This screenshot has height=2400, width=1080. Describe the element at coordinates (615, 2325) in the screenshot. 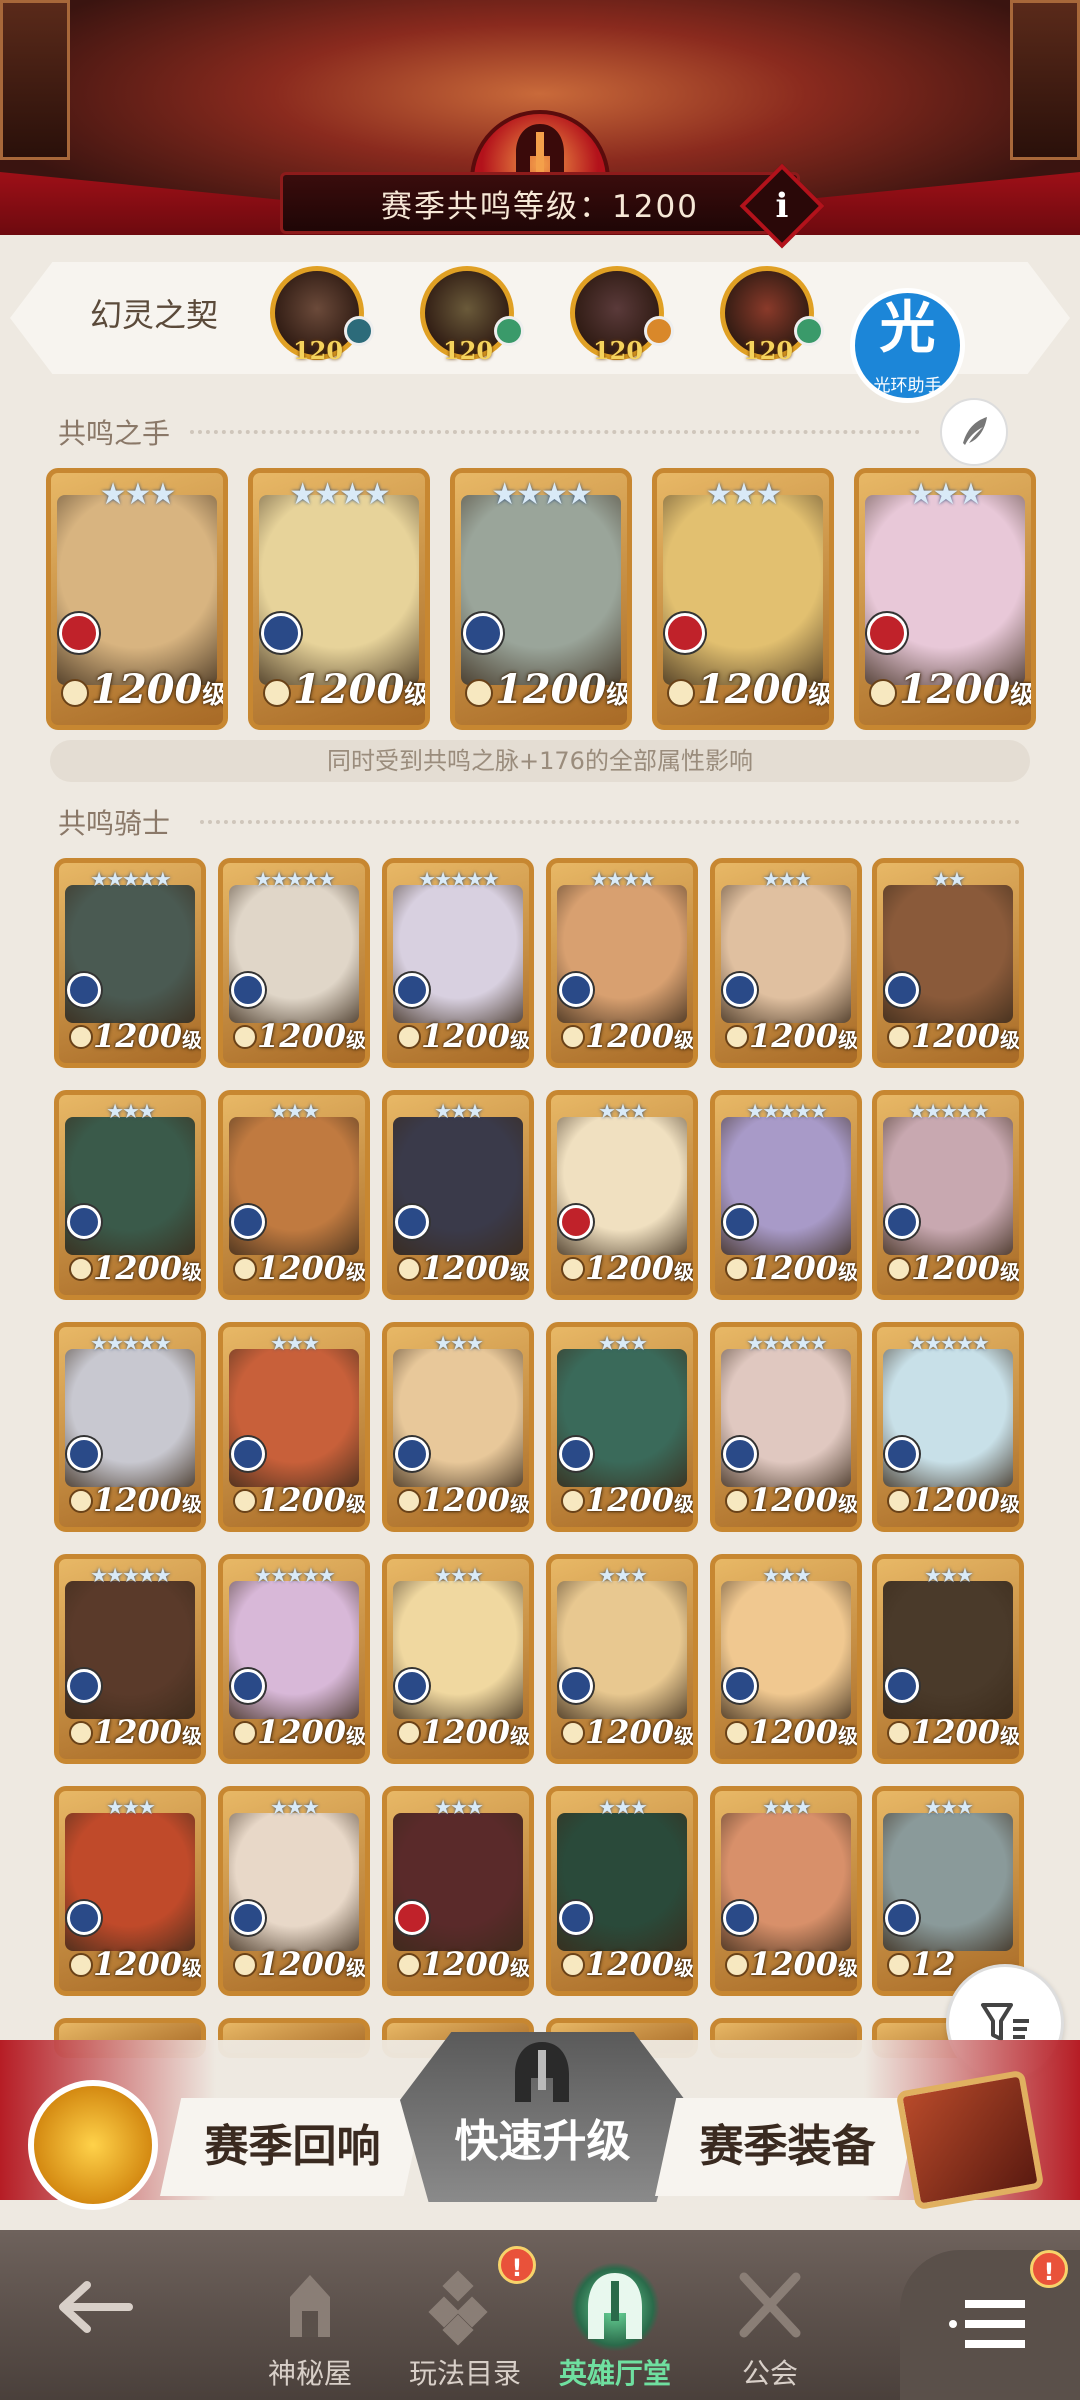

I see `nav-hero-hall: 英雄厅堂` at that location.